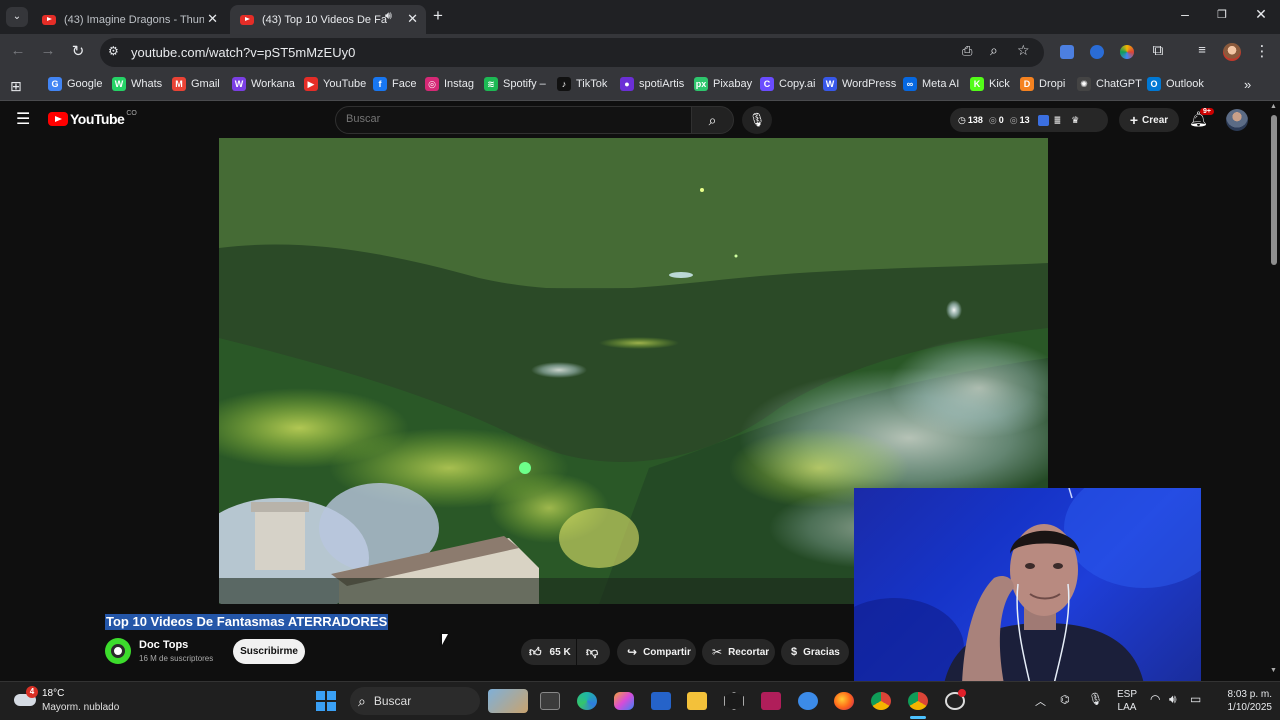 This screenshot has height=720, width=1280. Describe the element at coordinates (1075, 120) in the screenshot. I see `trophy-icon: ♛` at that location.